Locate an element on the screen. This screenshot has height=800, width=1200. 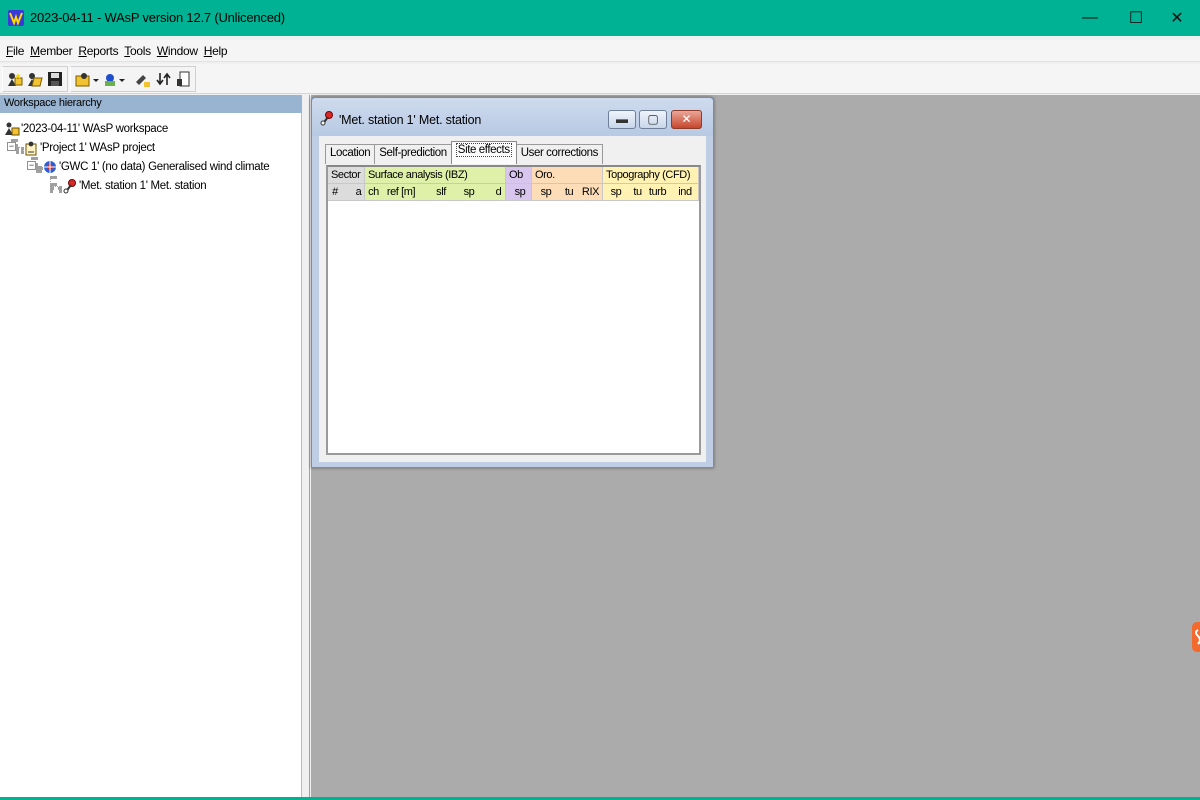
grid-column-header: d is located at coordinates (498, 192).